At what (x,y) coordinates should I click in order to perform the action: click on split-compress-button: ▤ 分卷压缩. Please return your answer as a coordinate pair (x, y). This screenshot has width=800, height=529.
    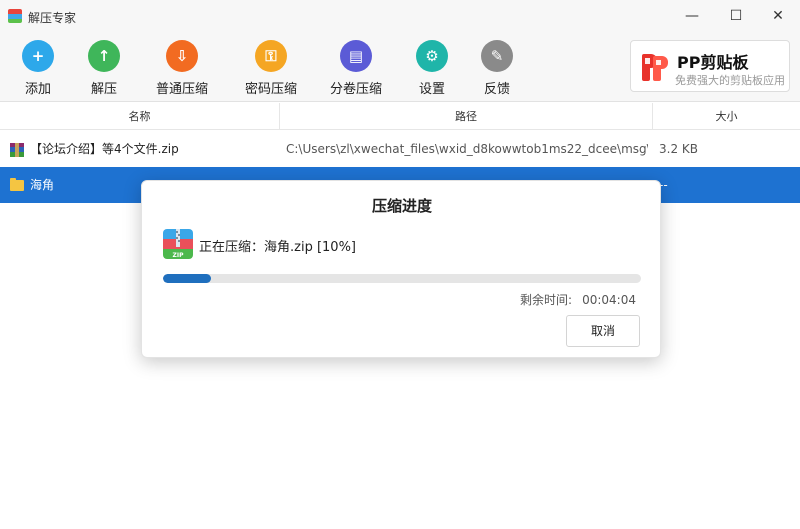
    Looking at the image, I should click on (356, 68).